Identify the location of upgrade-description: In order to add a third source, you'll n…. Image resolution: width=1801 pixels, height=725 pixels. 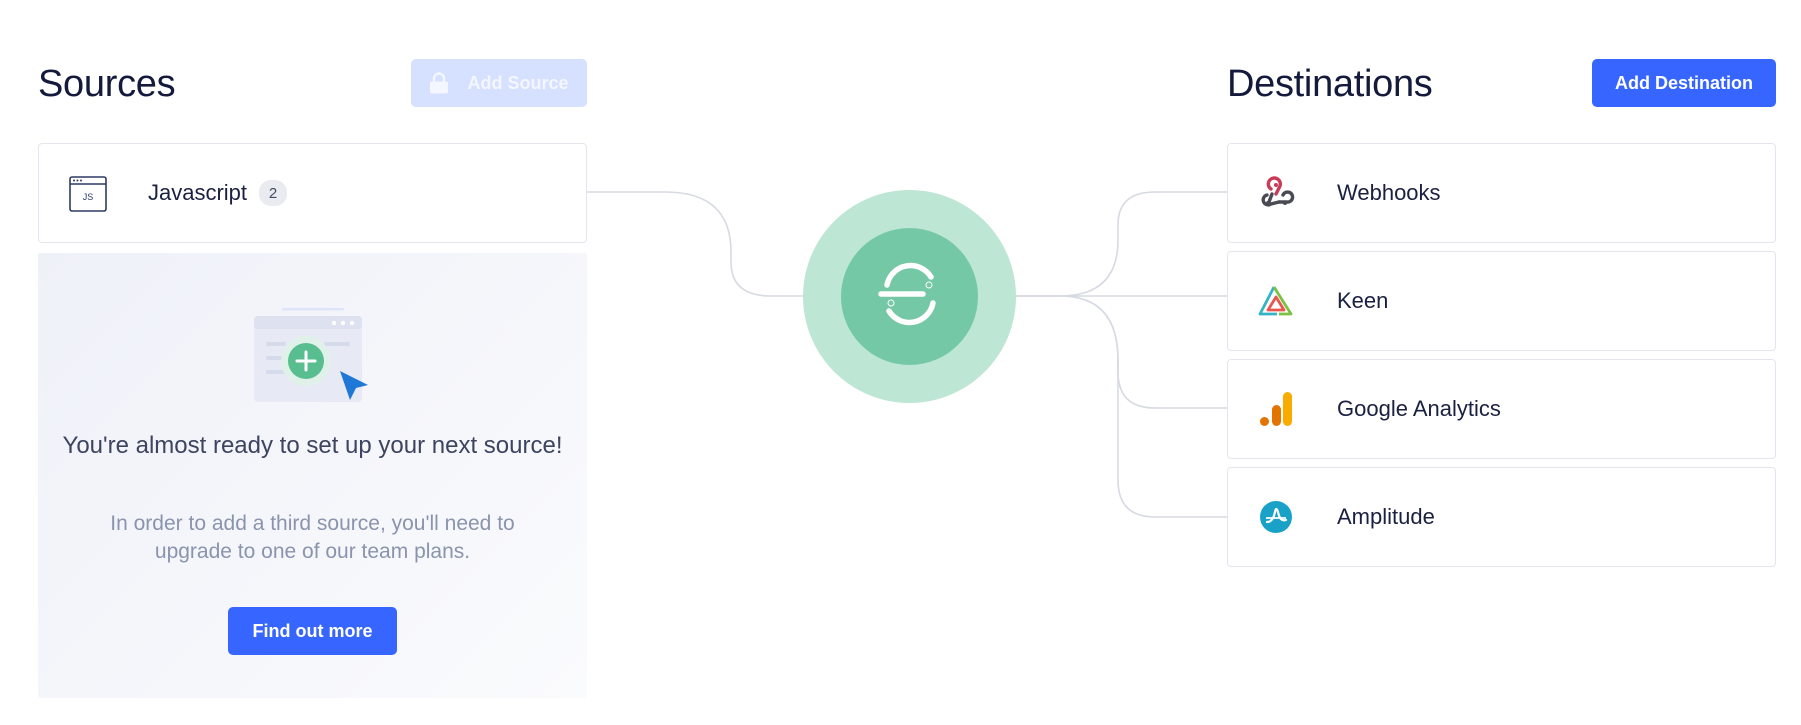
(312, 537).